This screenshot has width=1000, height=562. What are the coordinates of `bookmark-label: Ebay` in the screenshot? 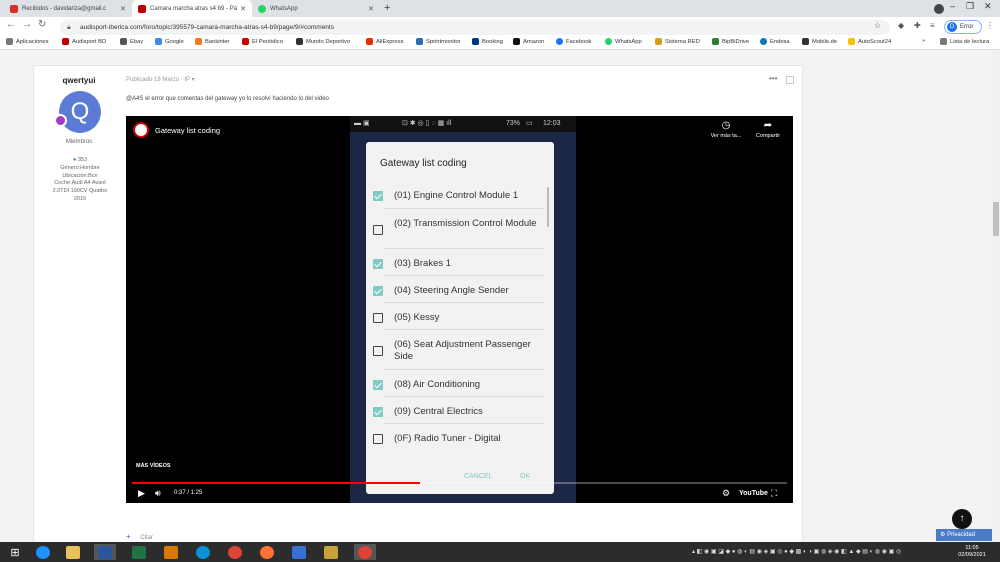 It's located at (137, 41).